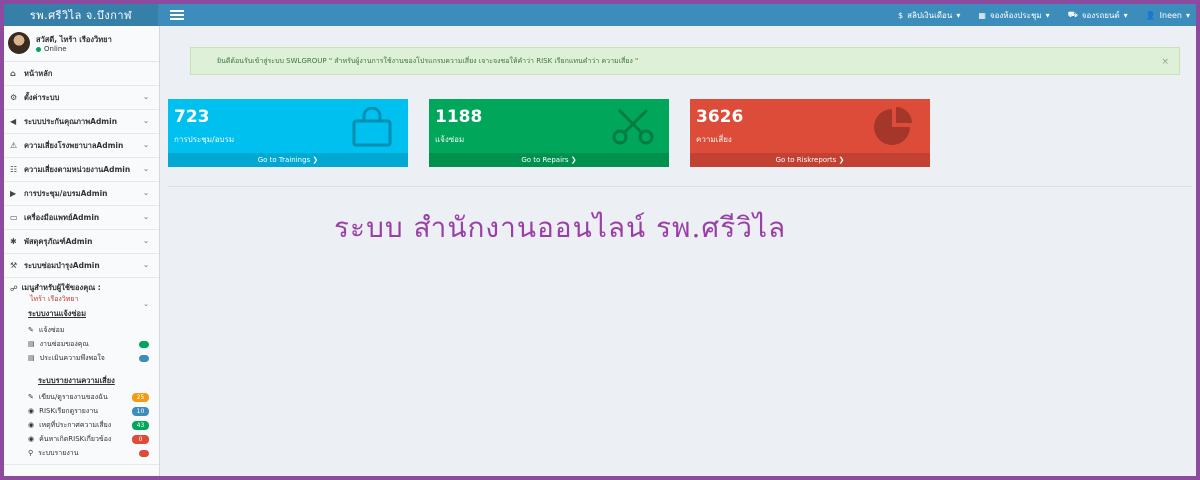 Image resolution: width=1200 pixels, height=480 pixels. What do you see at coordinates (982, 15) in the screenshot?
I see `calendar-icon: ▦` at bounding box center [982, 15].